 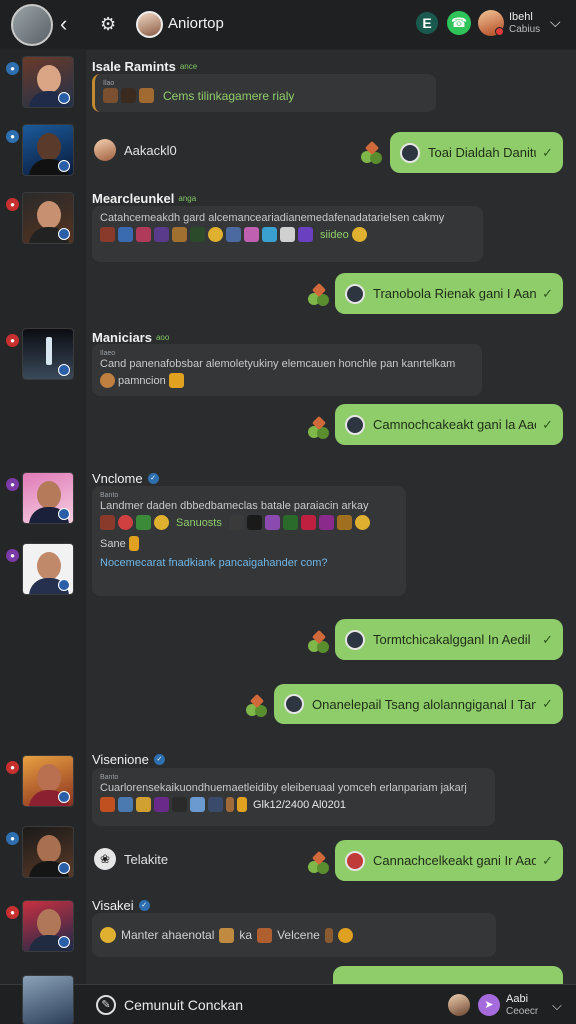 I want to click on edit-icon: E, so click(x=427, y=23).